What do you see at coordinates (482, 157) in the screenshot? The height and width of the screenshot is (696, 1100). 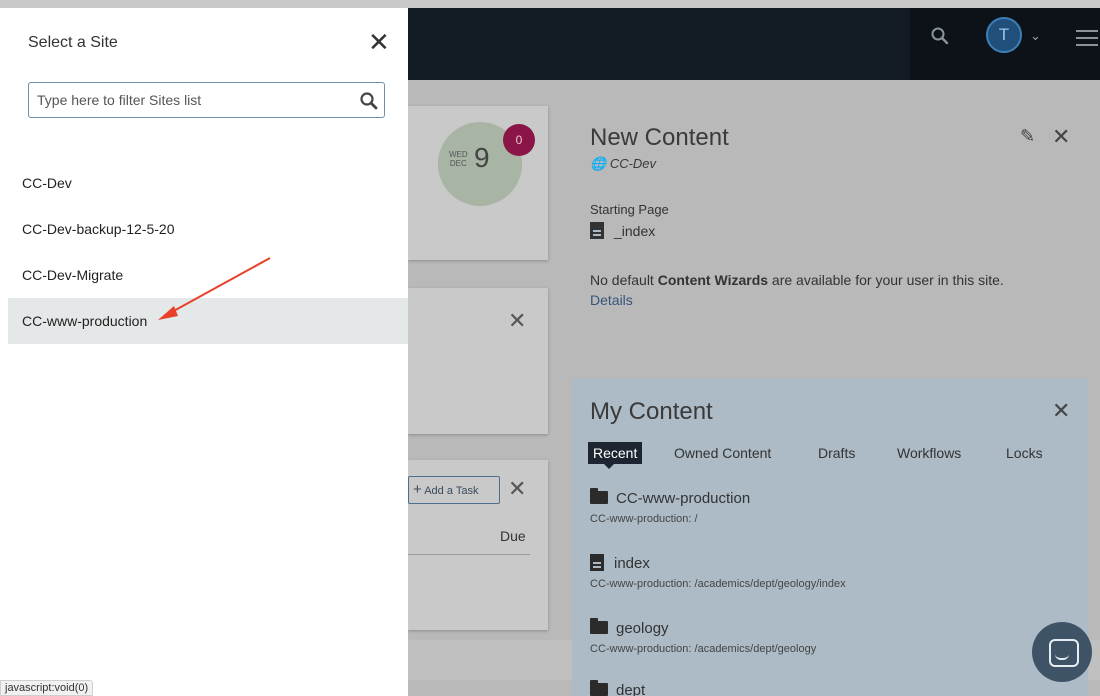 I see `calendar-day: 9` at bounding box center [482, 157].